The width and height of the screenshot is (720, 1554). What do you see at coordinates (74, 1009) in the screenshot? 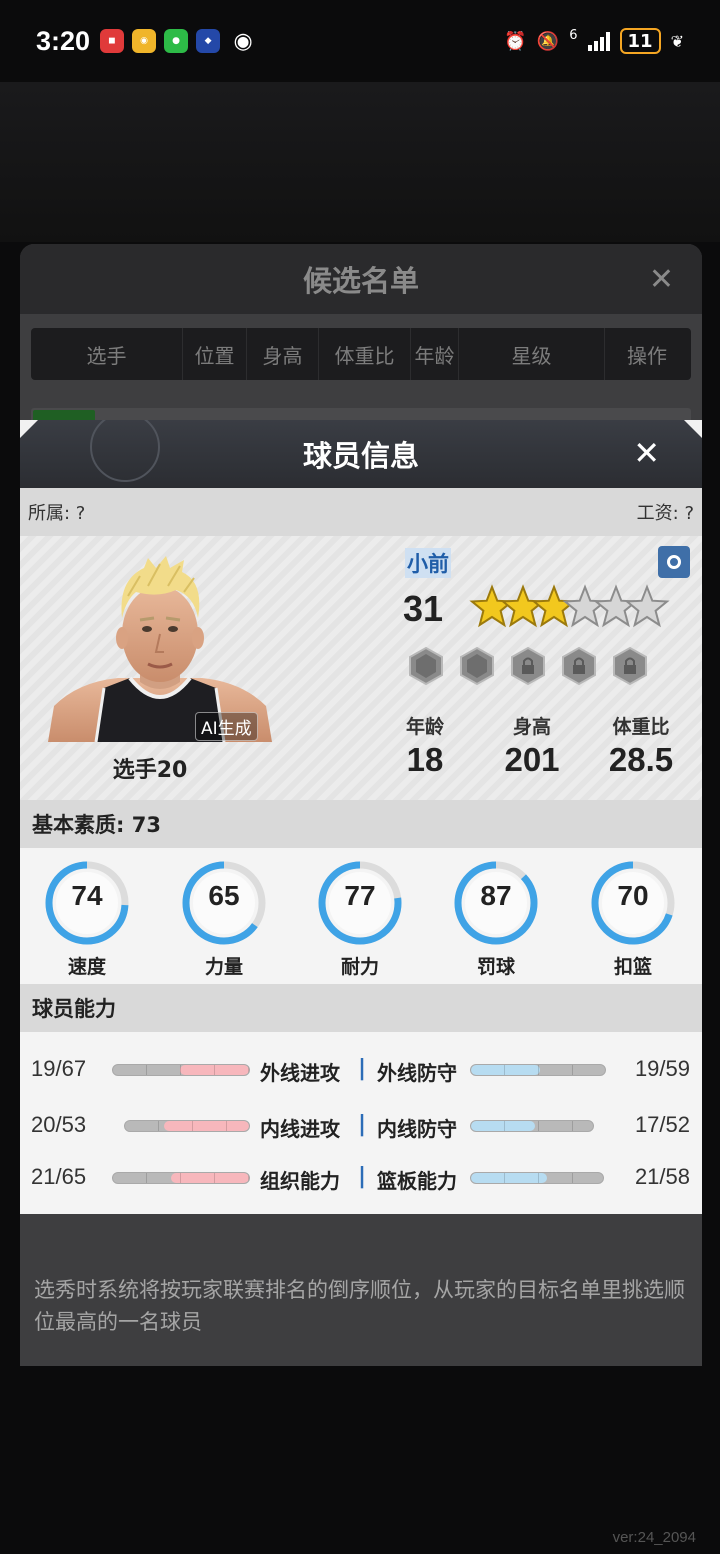
I see `abilities-title: 球员能力` at bounding box center [74, 1009].